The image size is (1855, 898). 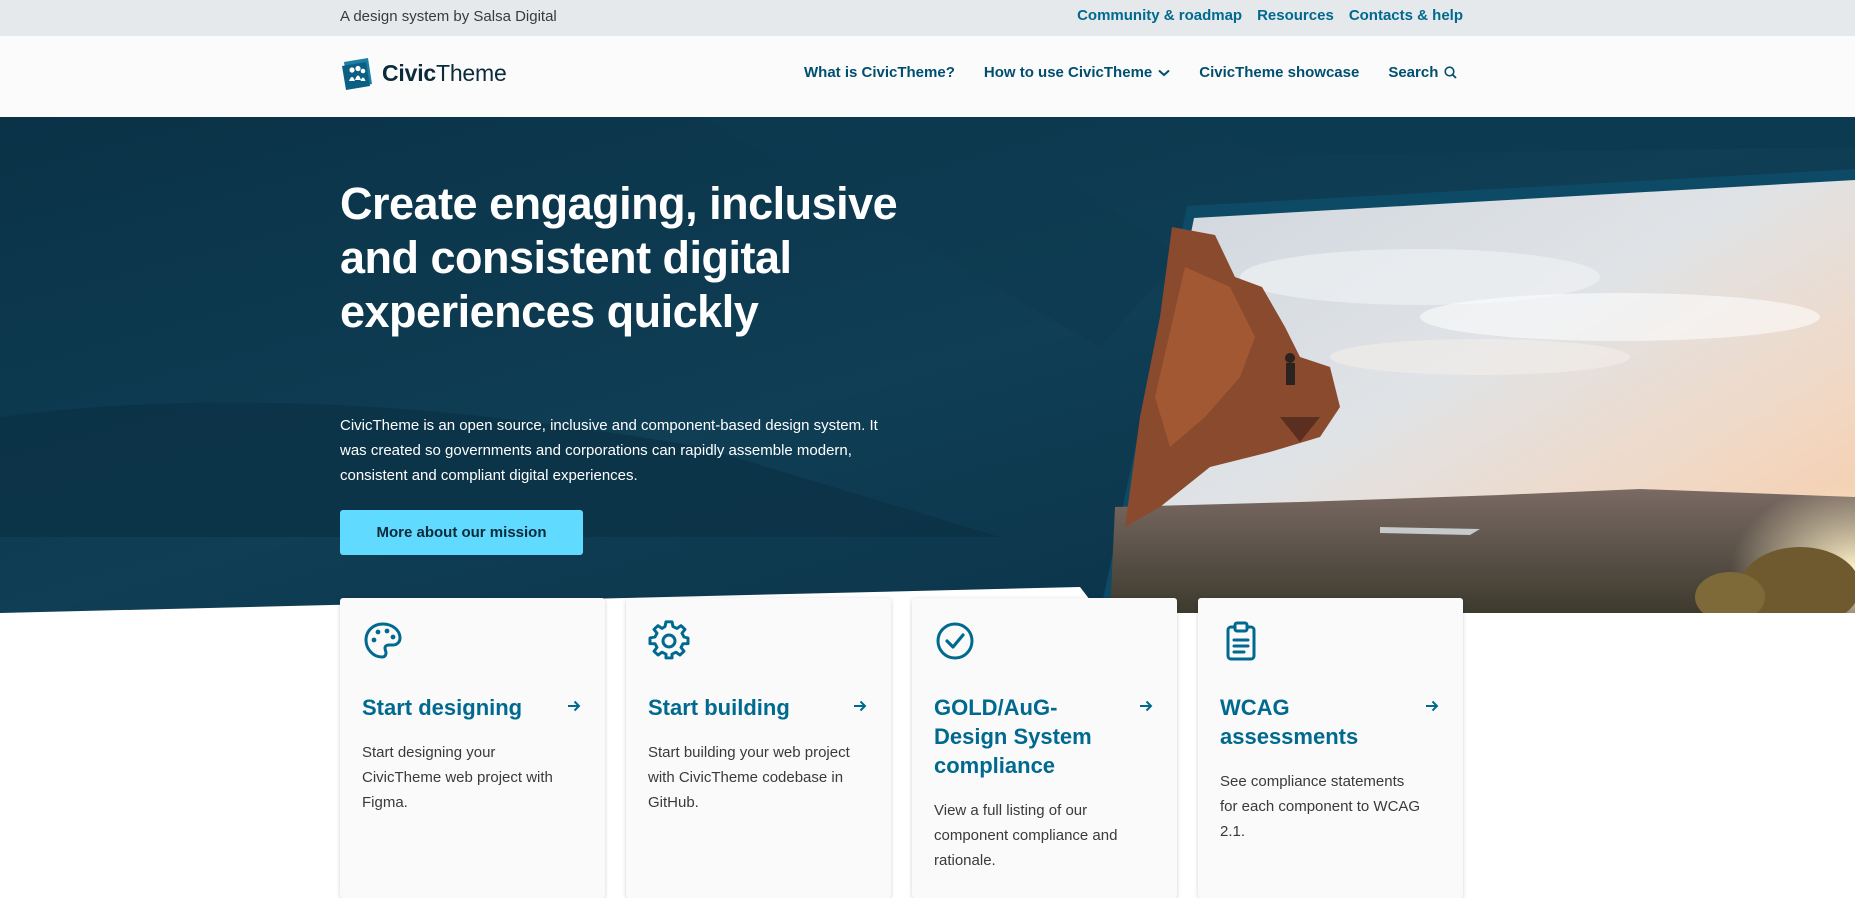 What do you see at coordinates (444, 72) in the screenshot?
I see `logo-text: CivicTheme` at bounding box center [444, 72].